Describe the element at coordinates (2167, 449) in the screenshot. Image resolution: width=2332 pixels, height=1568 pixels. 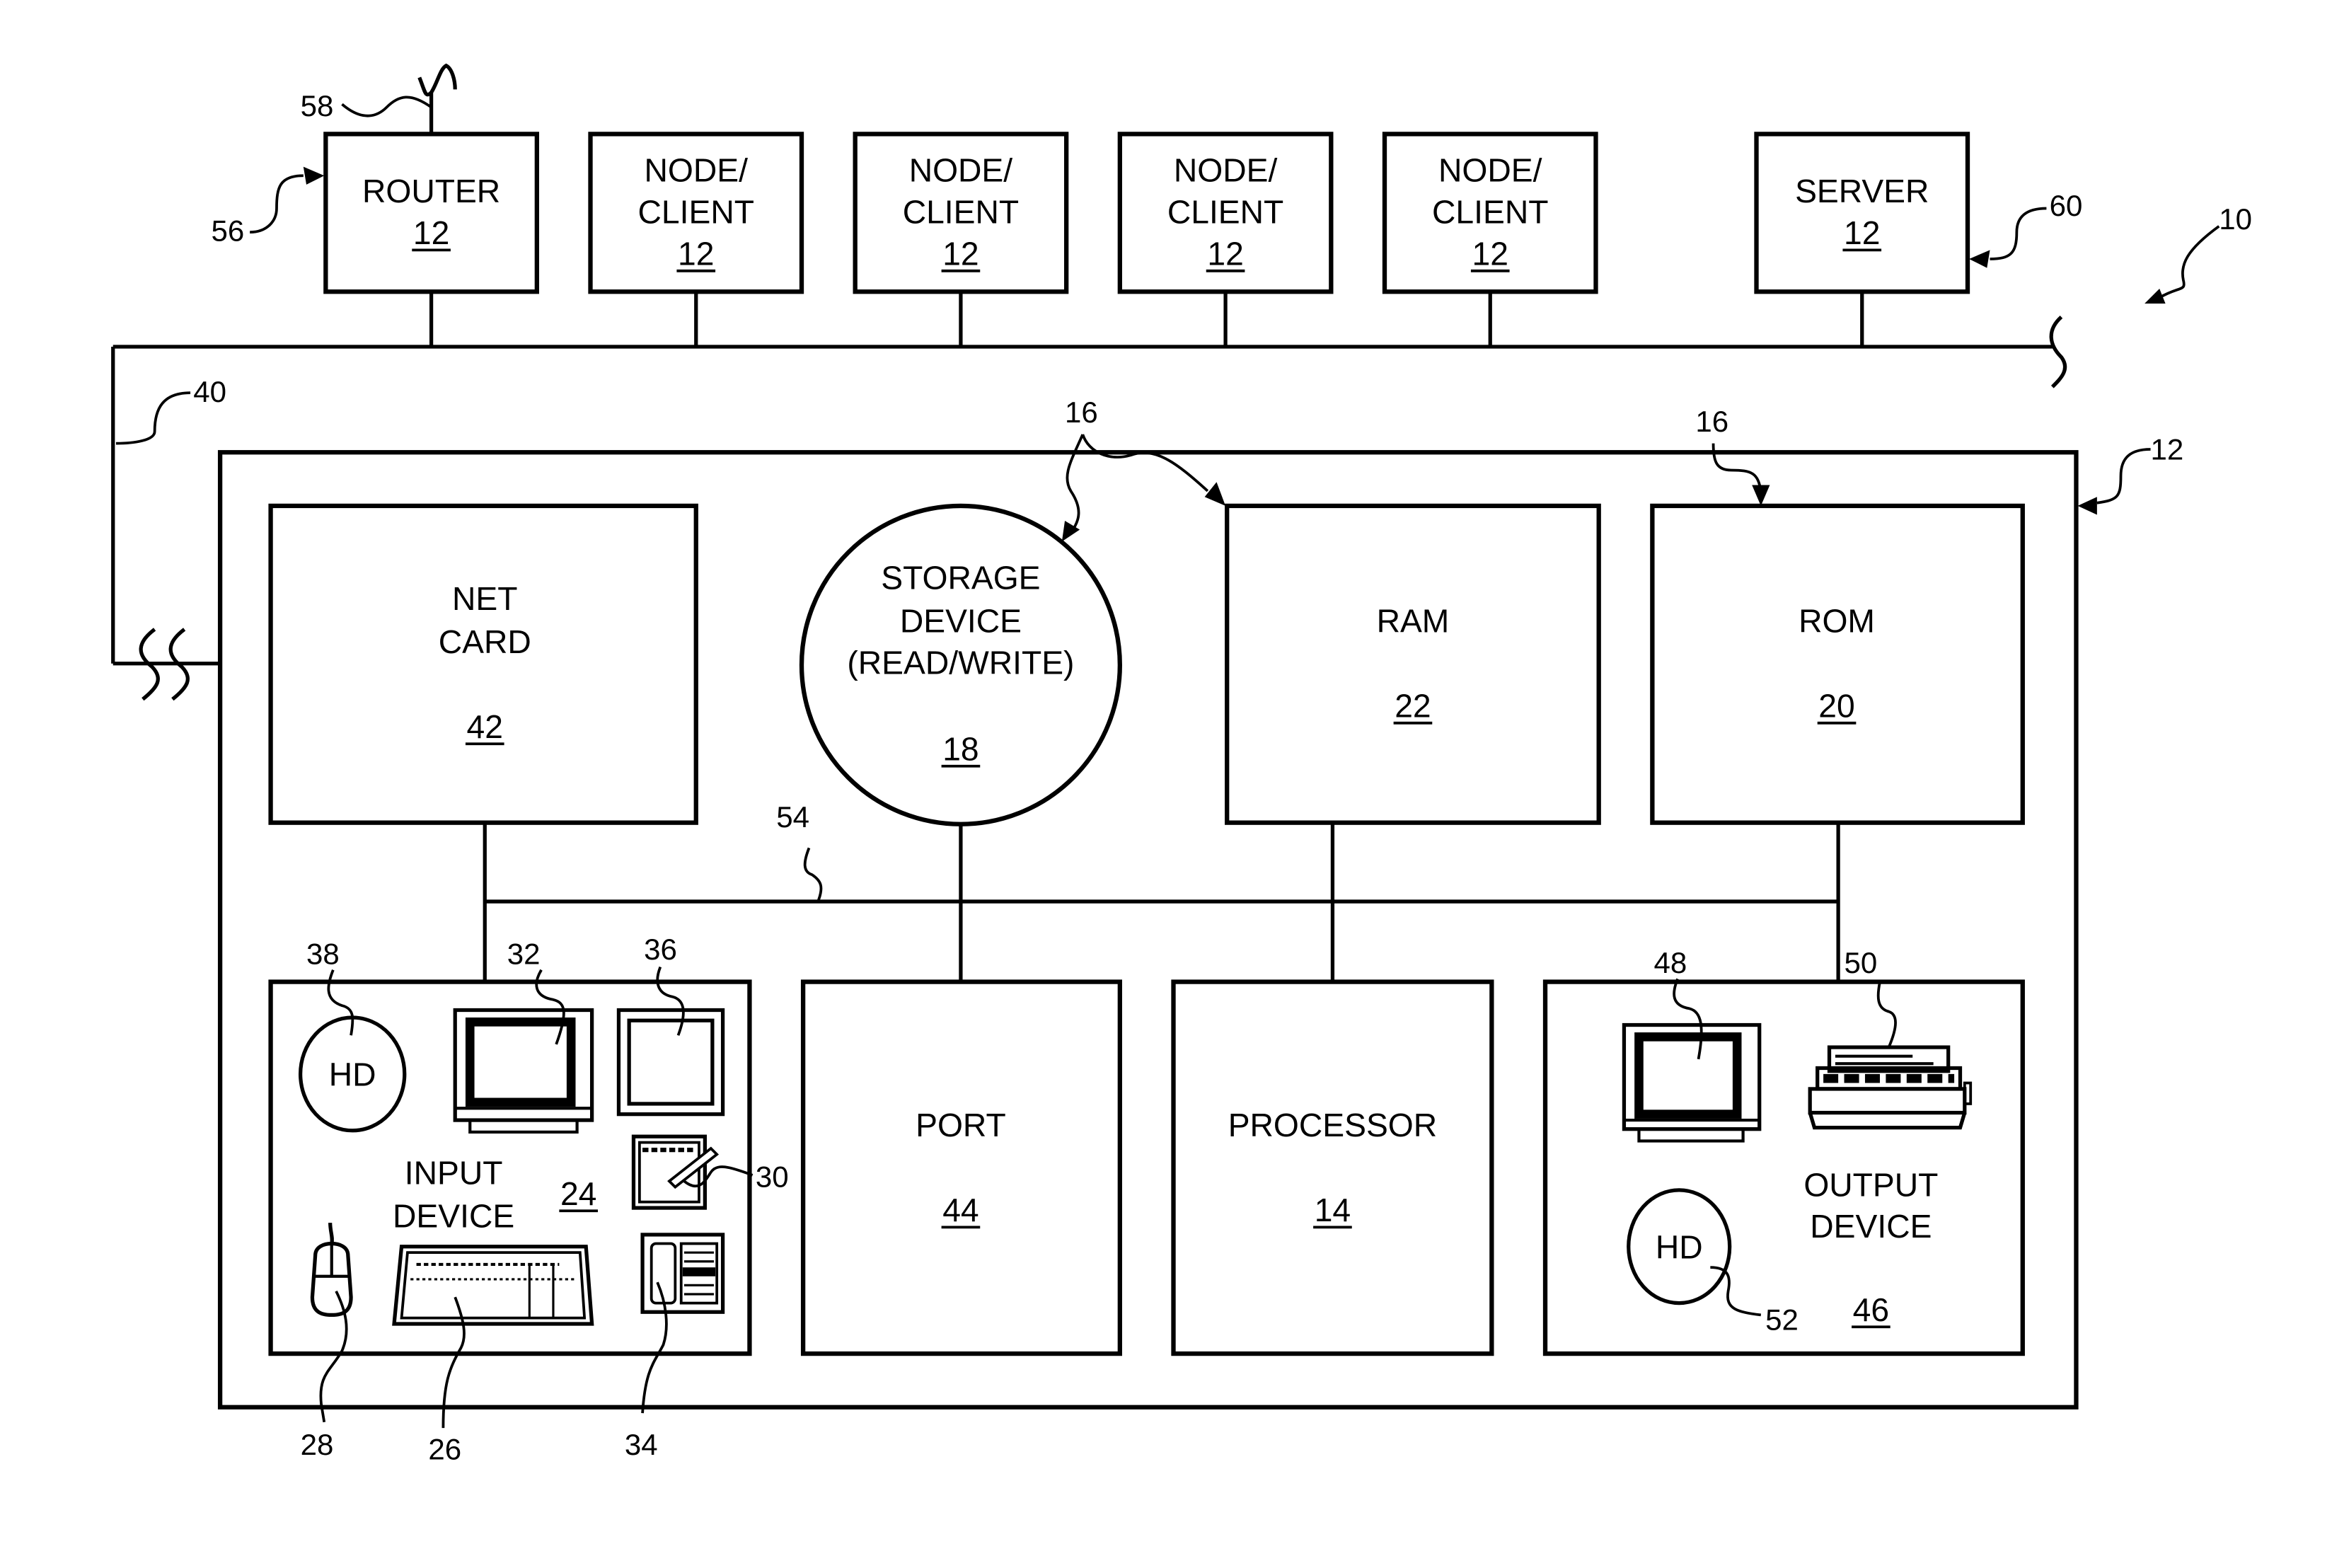
I see `ref-computer-12: 12` at that location.